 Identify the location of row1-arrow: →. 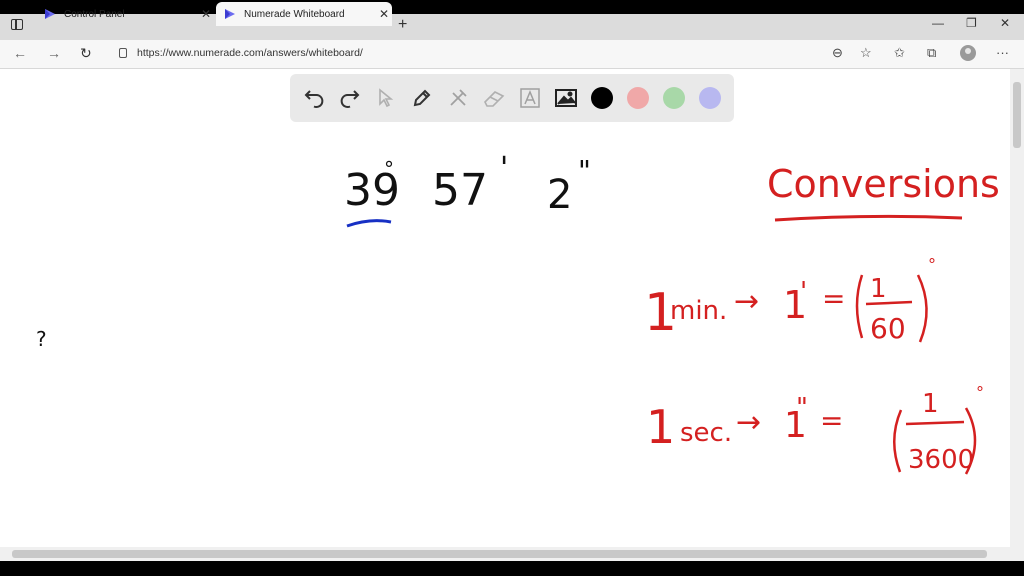
(746, 301).